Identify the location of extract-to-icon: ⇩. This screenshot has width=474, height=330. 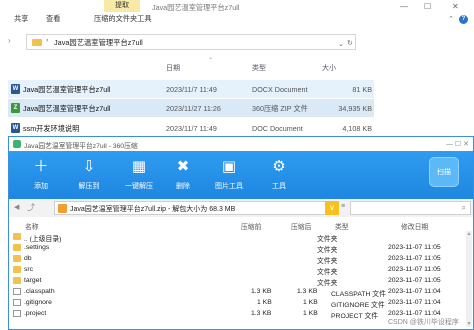
(89, 166).